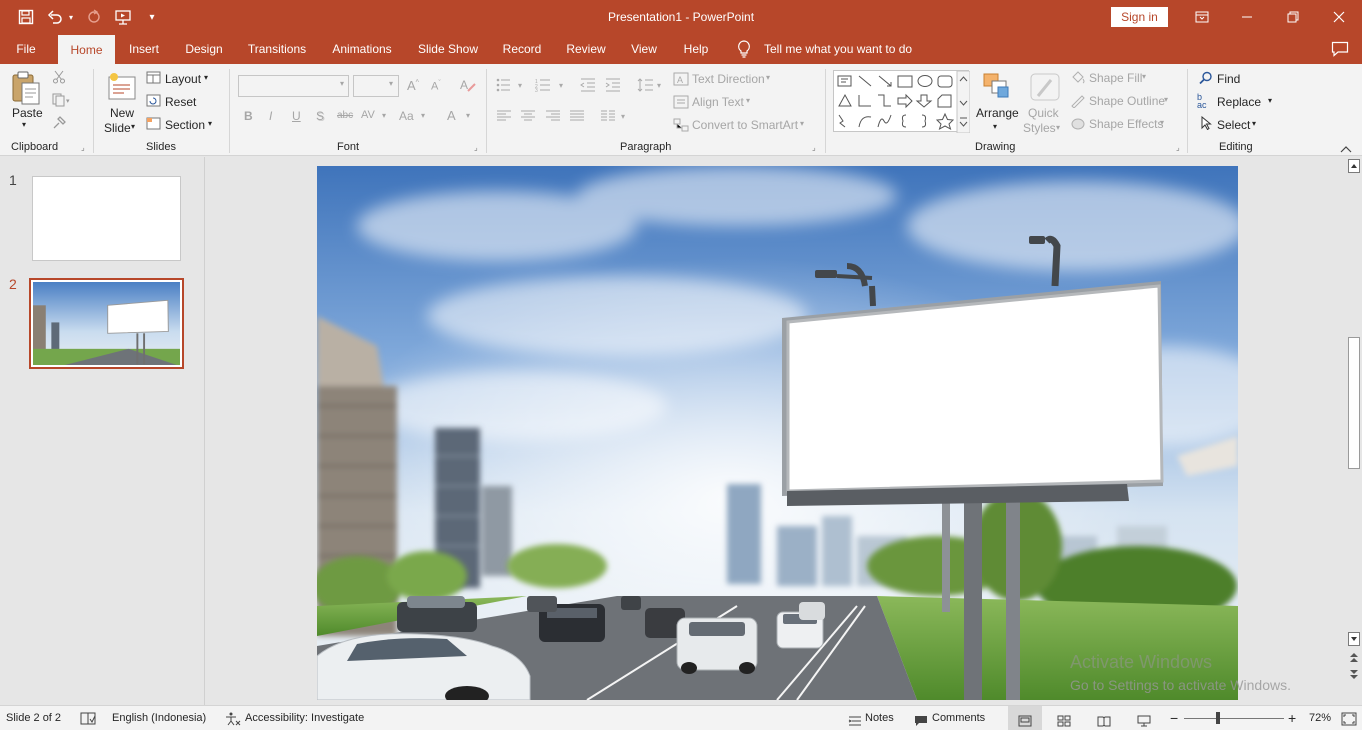 The width and height of the screenshot is (1362, 730). What do you see at coordinates (855, 719) in the screenshot?
I see `notes-icon` at bounding box center [855, 719].